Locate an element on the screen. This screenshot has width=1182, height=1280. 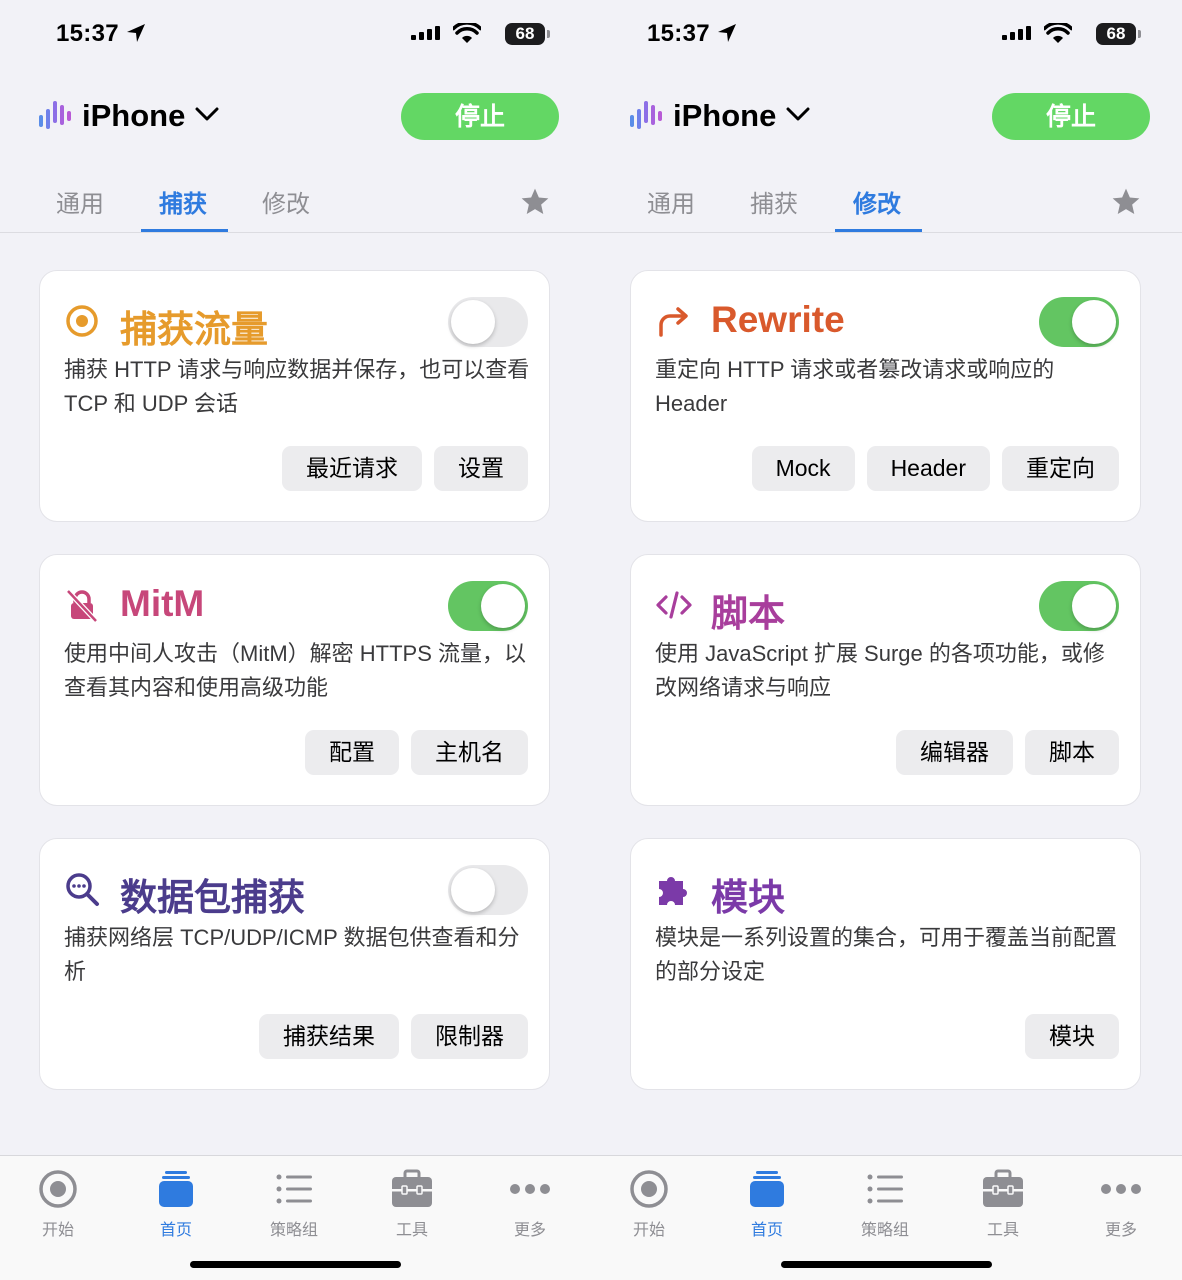
config-button: 配置 is located at coordinates (352, 752).